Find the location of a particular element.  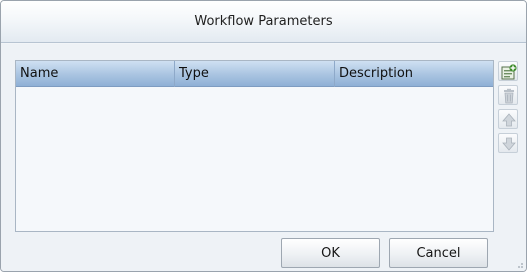

dialog-title: Workflow Parameters is located at coordinates (263, 21).